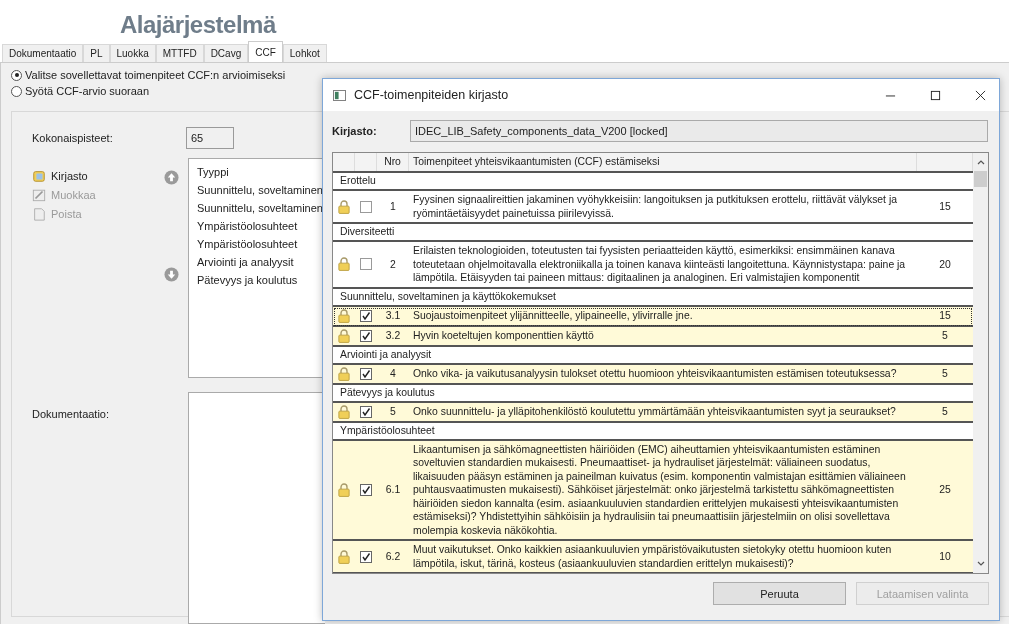  What do you see at coordinates (256, 262) in the screenshot?
I see `list-item: Arviointi ja analyysit` at bounding box center [256, 262].